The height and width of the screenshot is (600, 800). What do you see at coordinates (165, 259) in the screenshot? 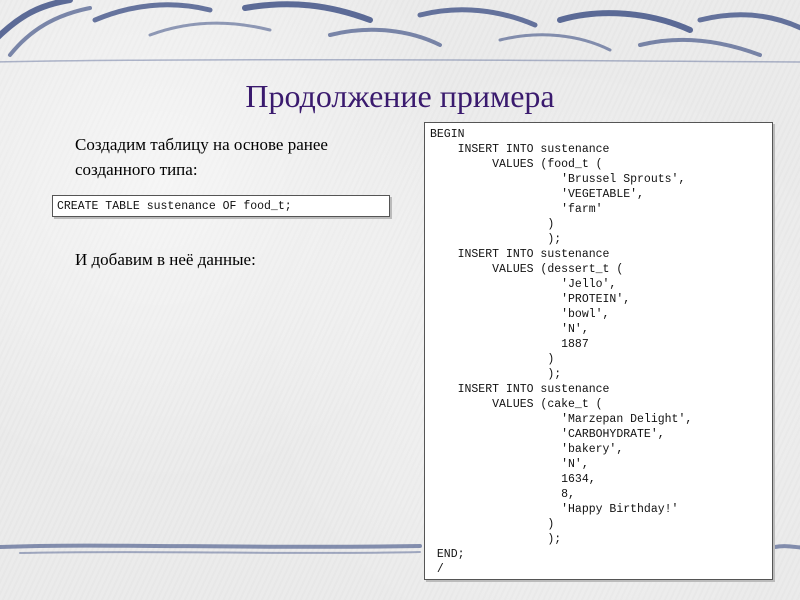
I see `second-text: И добавим в неё данные:` at bounding box center [165, 259].